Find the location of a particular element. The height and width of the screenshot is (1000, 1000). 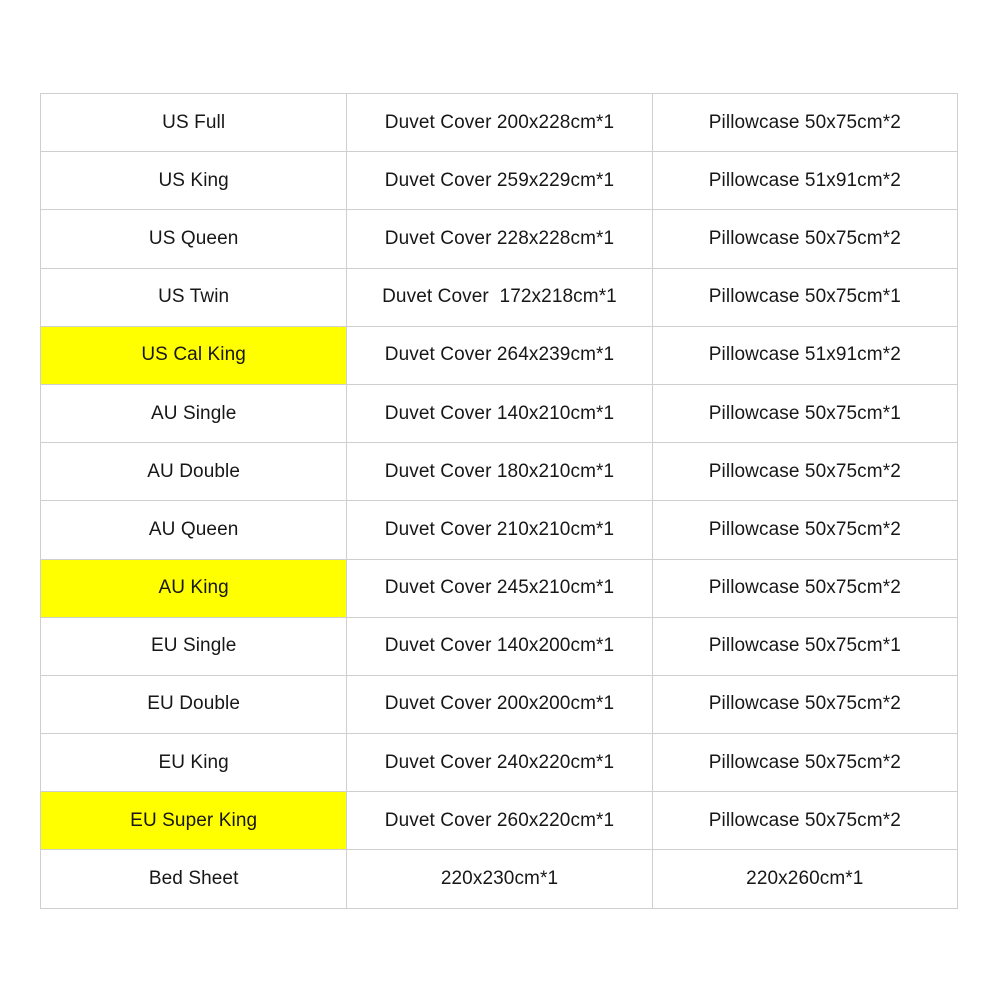

cell-duvet-cover: Duvet Cover 260x220cm*1 is located at coordinates (499, 821).